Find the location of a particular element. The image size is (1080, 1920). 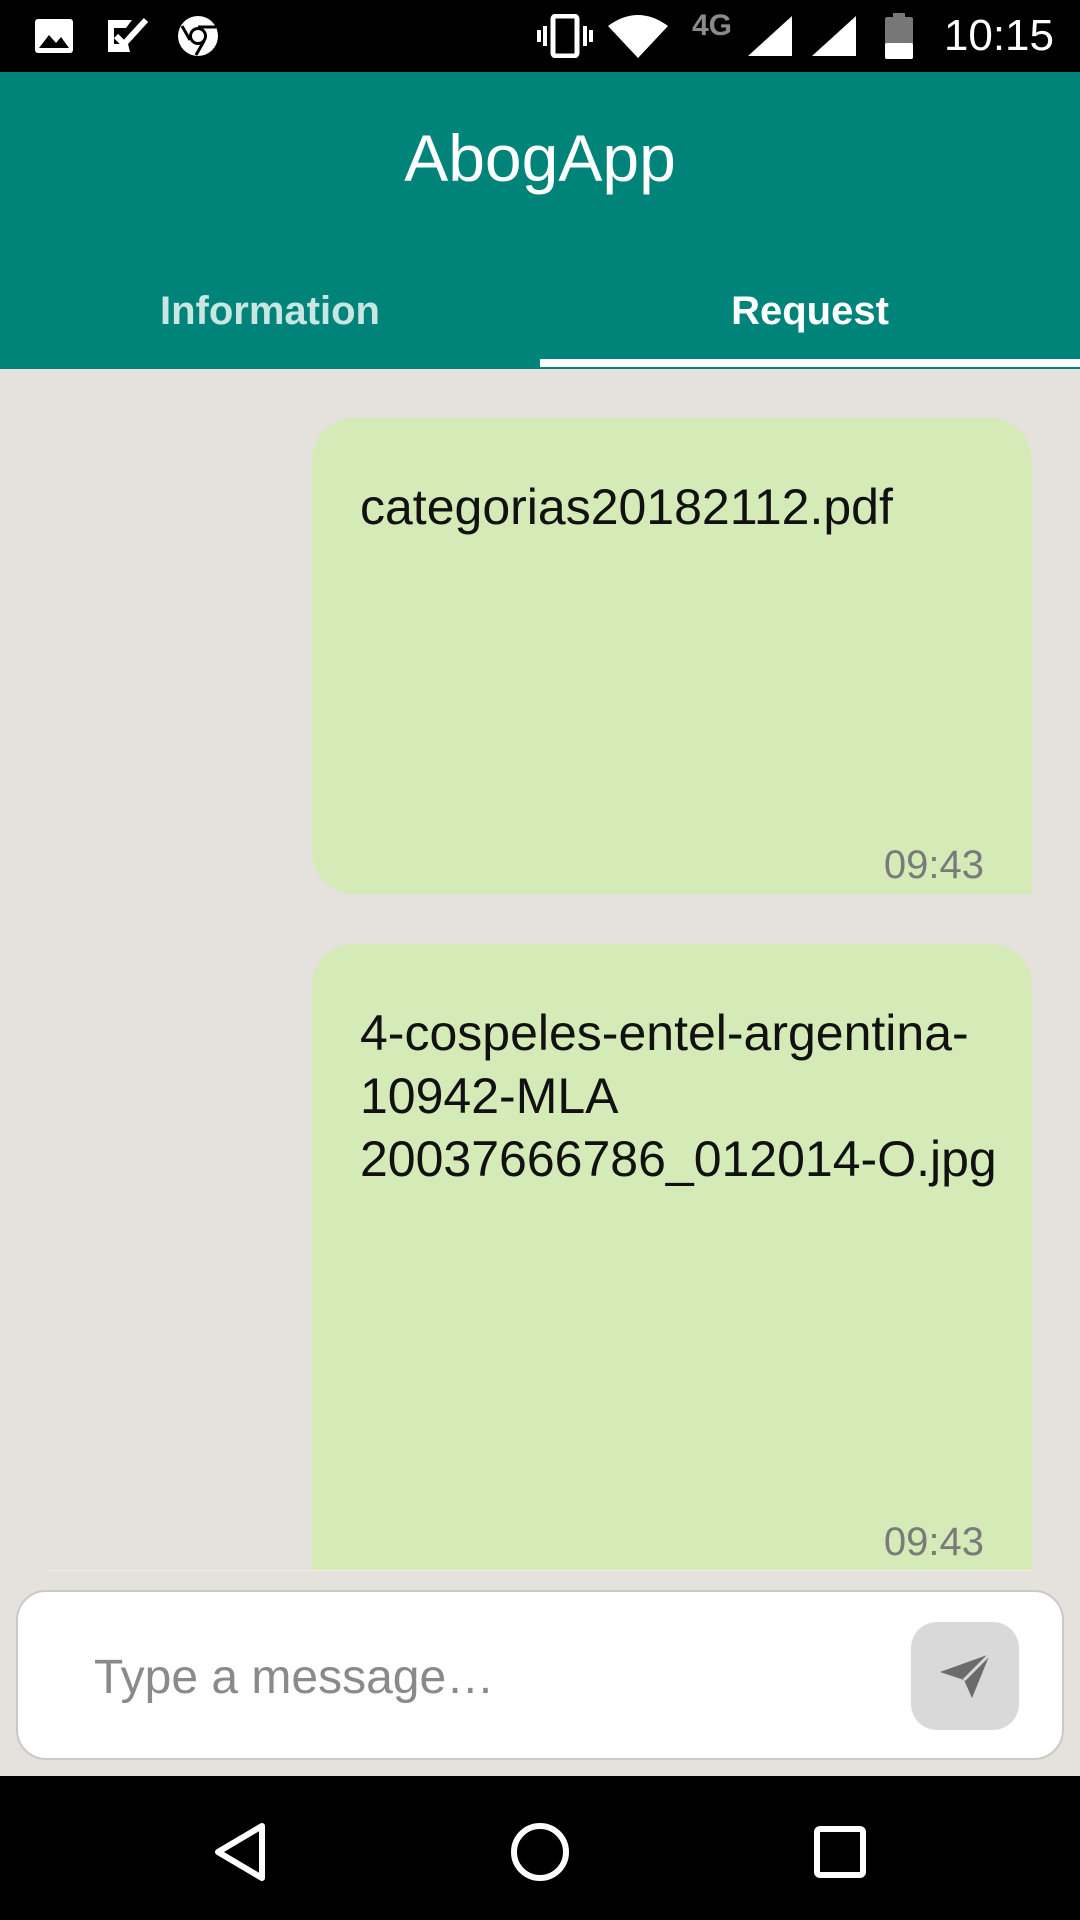

tab-request: Request is located at coordinates (810, 311).